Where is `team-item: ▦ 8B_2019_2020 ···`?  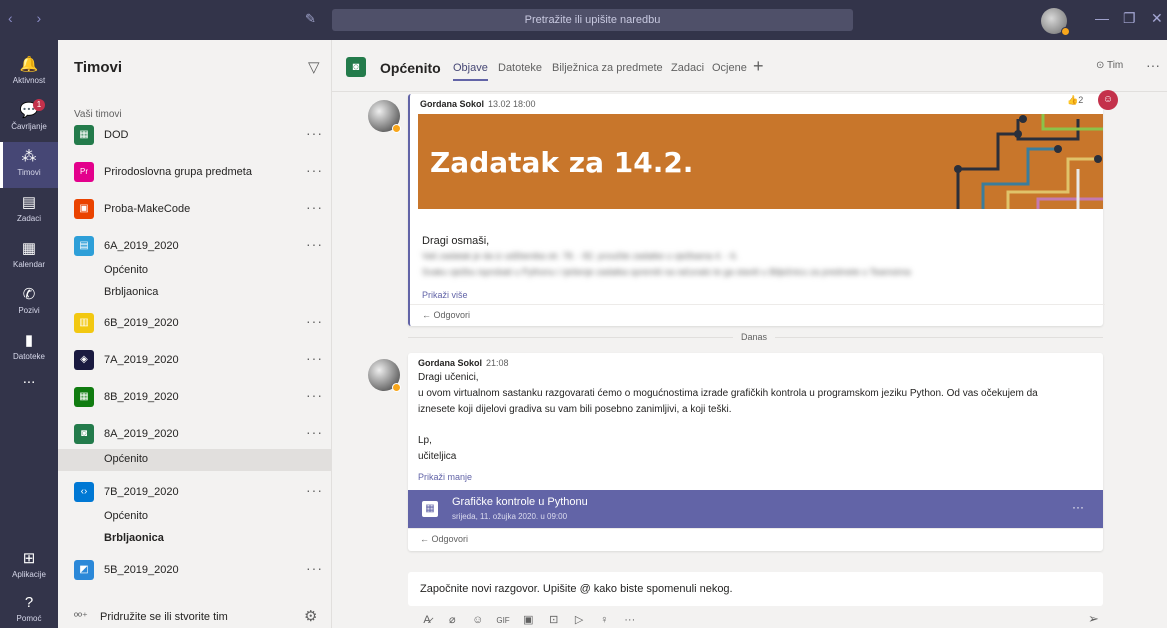
team-item: ▦ 8B_2019_2020 ··· is located at coordinates (195, 398).